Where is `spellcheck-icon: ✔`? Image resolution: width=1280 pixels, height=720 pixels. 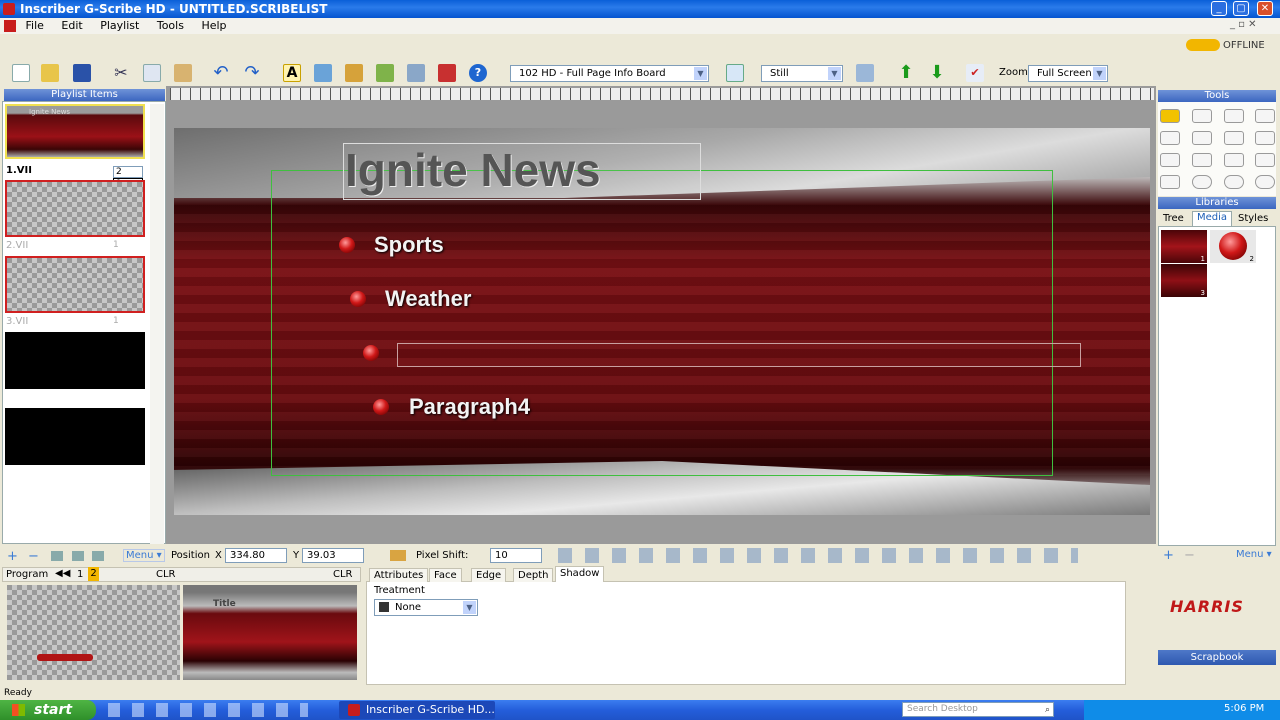
spellcheck-icon: ✔ is located at coordinates (975, 73).